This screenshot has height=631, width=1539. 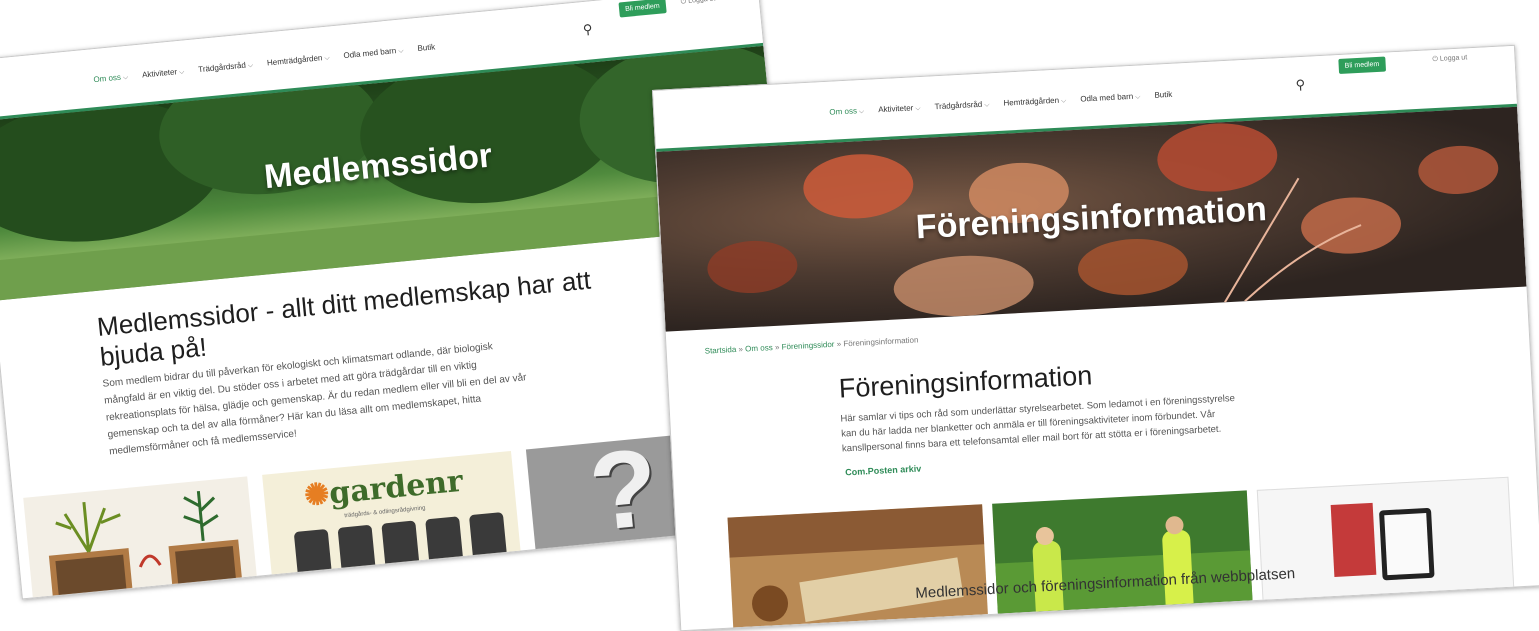 What do you see at coordinates (759, 348) in the screenshot?
I see `breadcrumb-om-oss: Om oss` at bounding box center [759, 348].